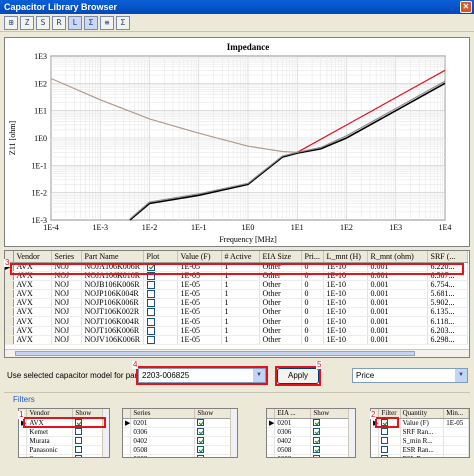 The width and height of the screenshot is (474, 476). I want to click on filter-row: Kemet, so click(62, 432).